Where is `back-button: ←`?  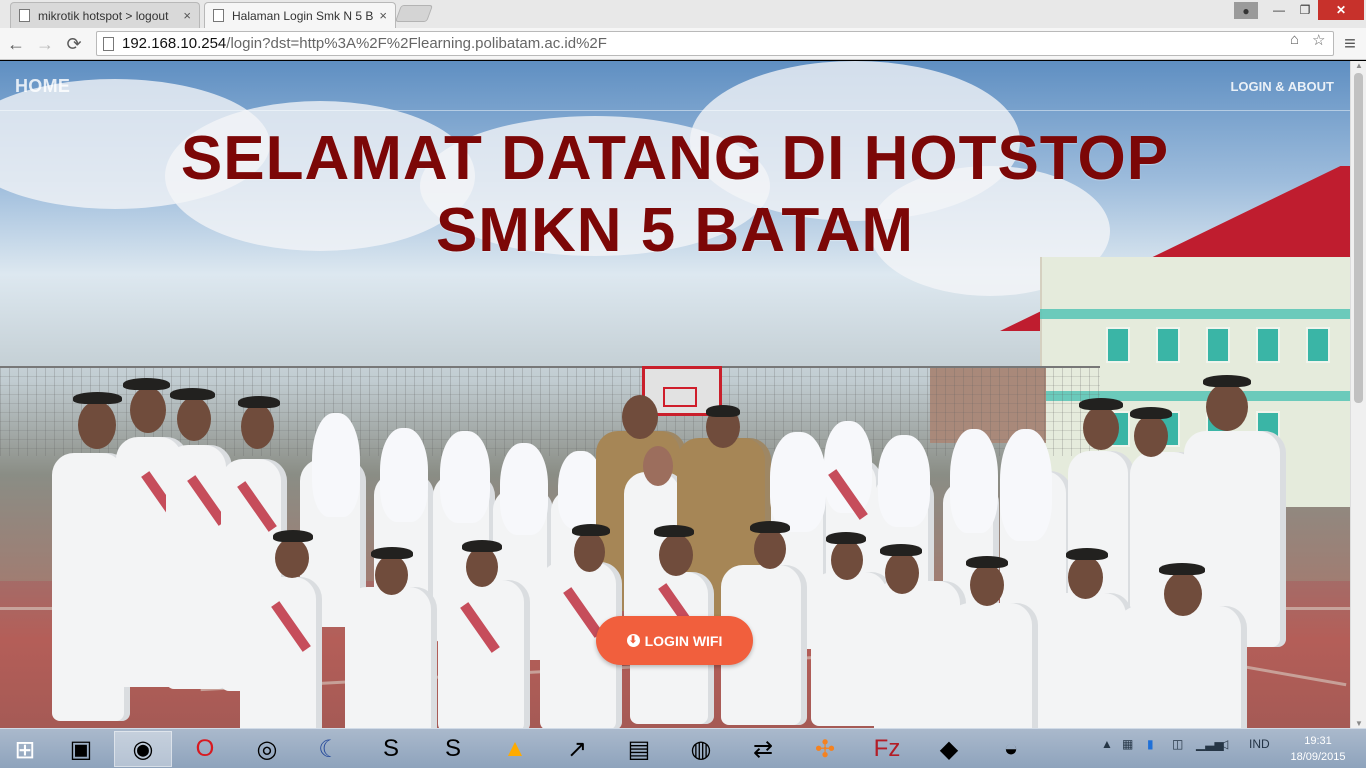
back-button: ← is located at coordinates (16, 44).